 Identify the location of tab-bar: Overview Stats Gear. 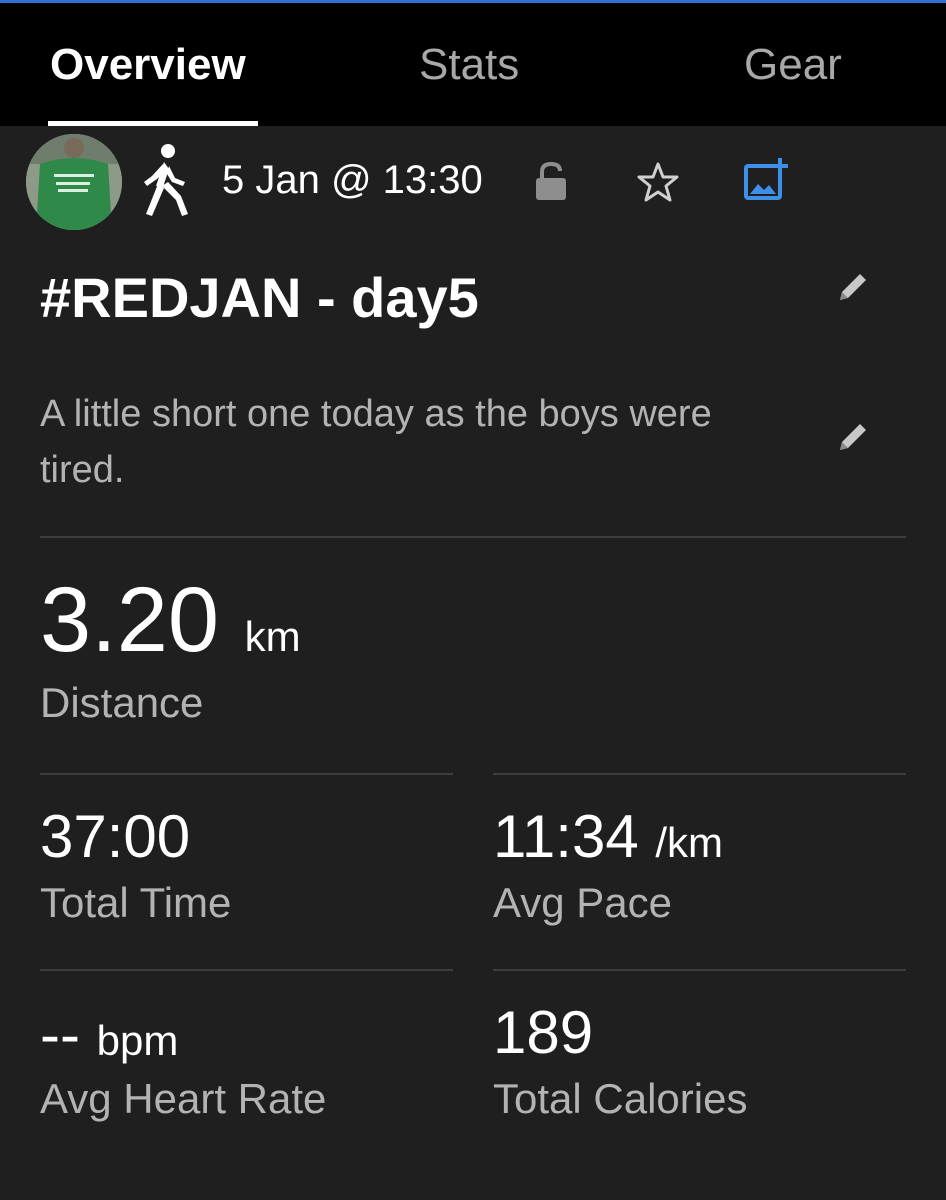
(473, 64).